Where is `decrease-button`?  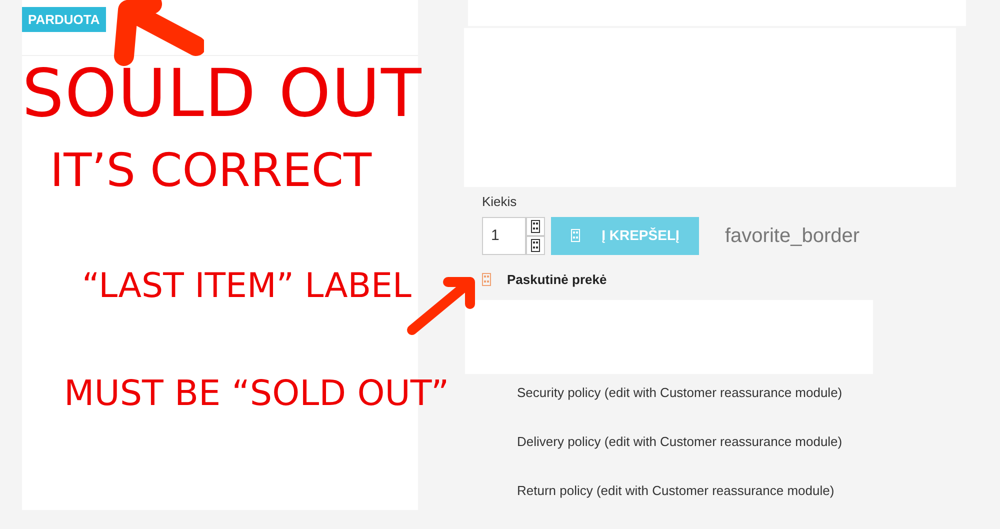
decrease-button is located at coordinates (535, 245).